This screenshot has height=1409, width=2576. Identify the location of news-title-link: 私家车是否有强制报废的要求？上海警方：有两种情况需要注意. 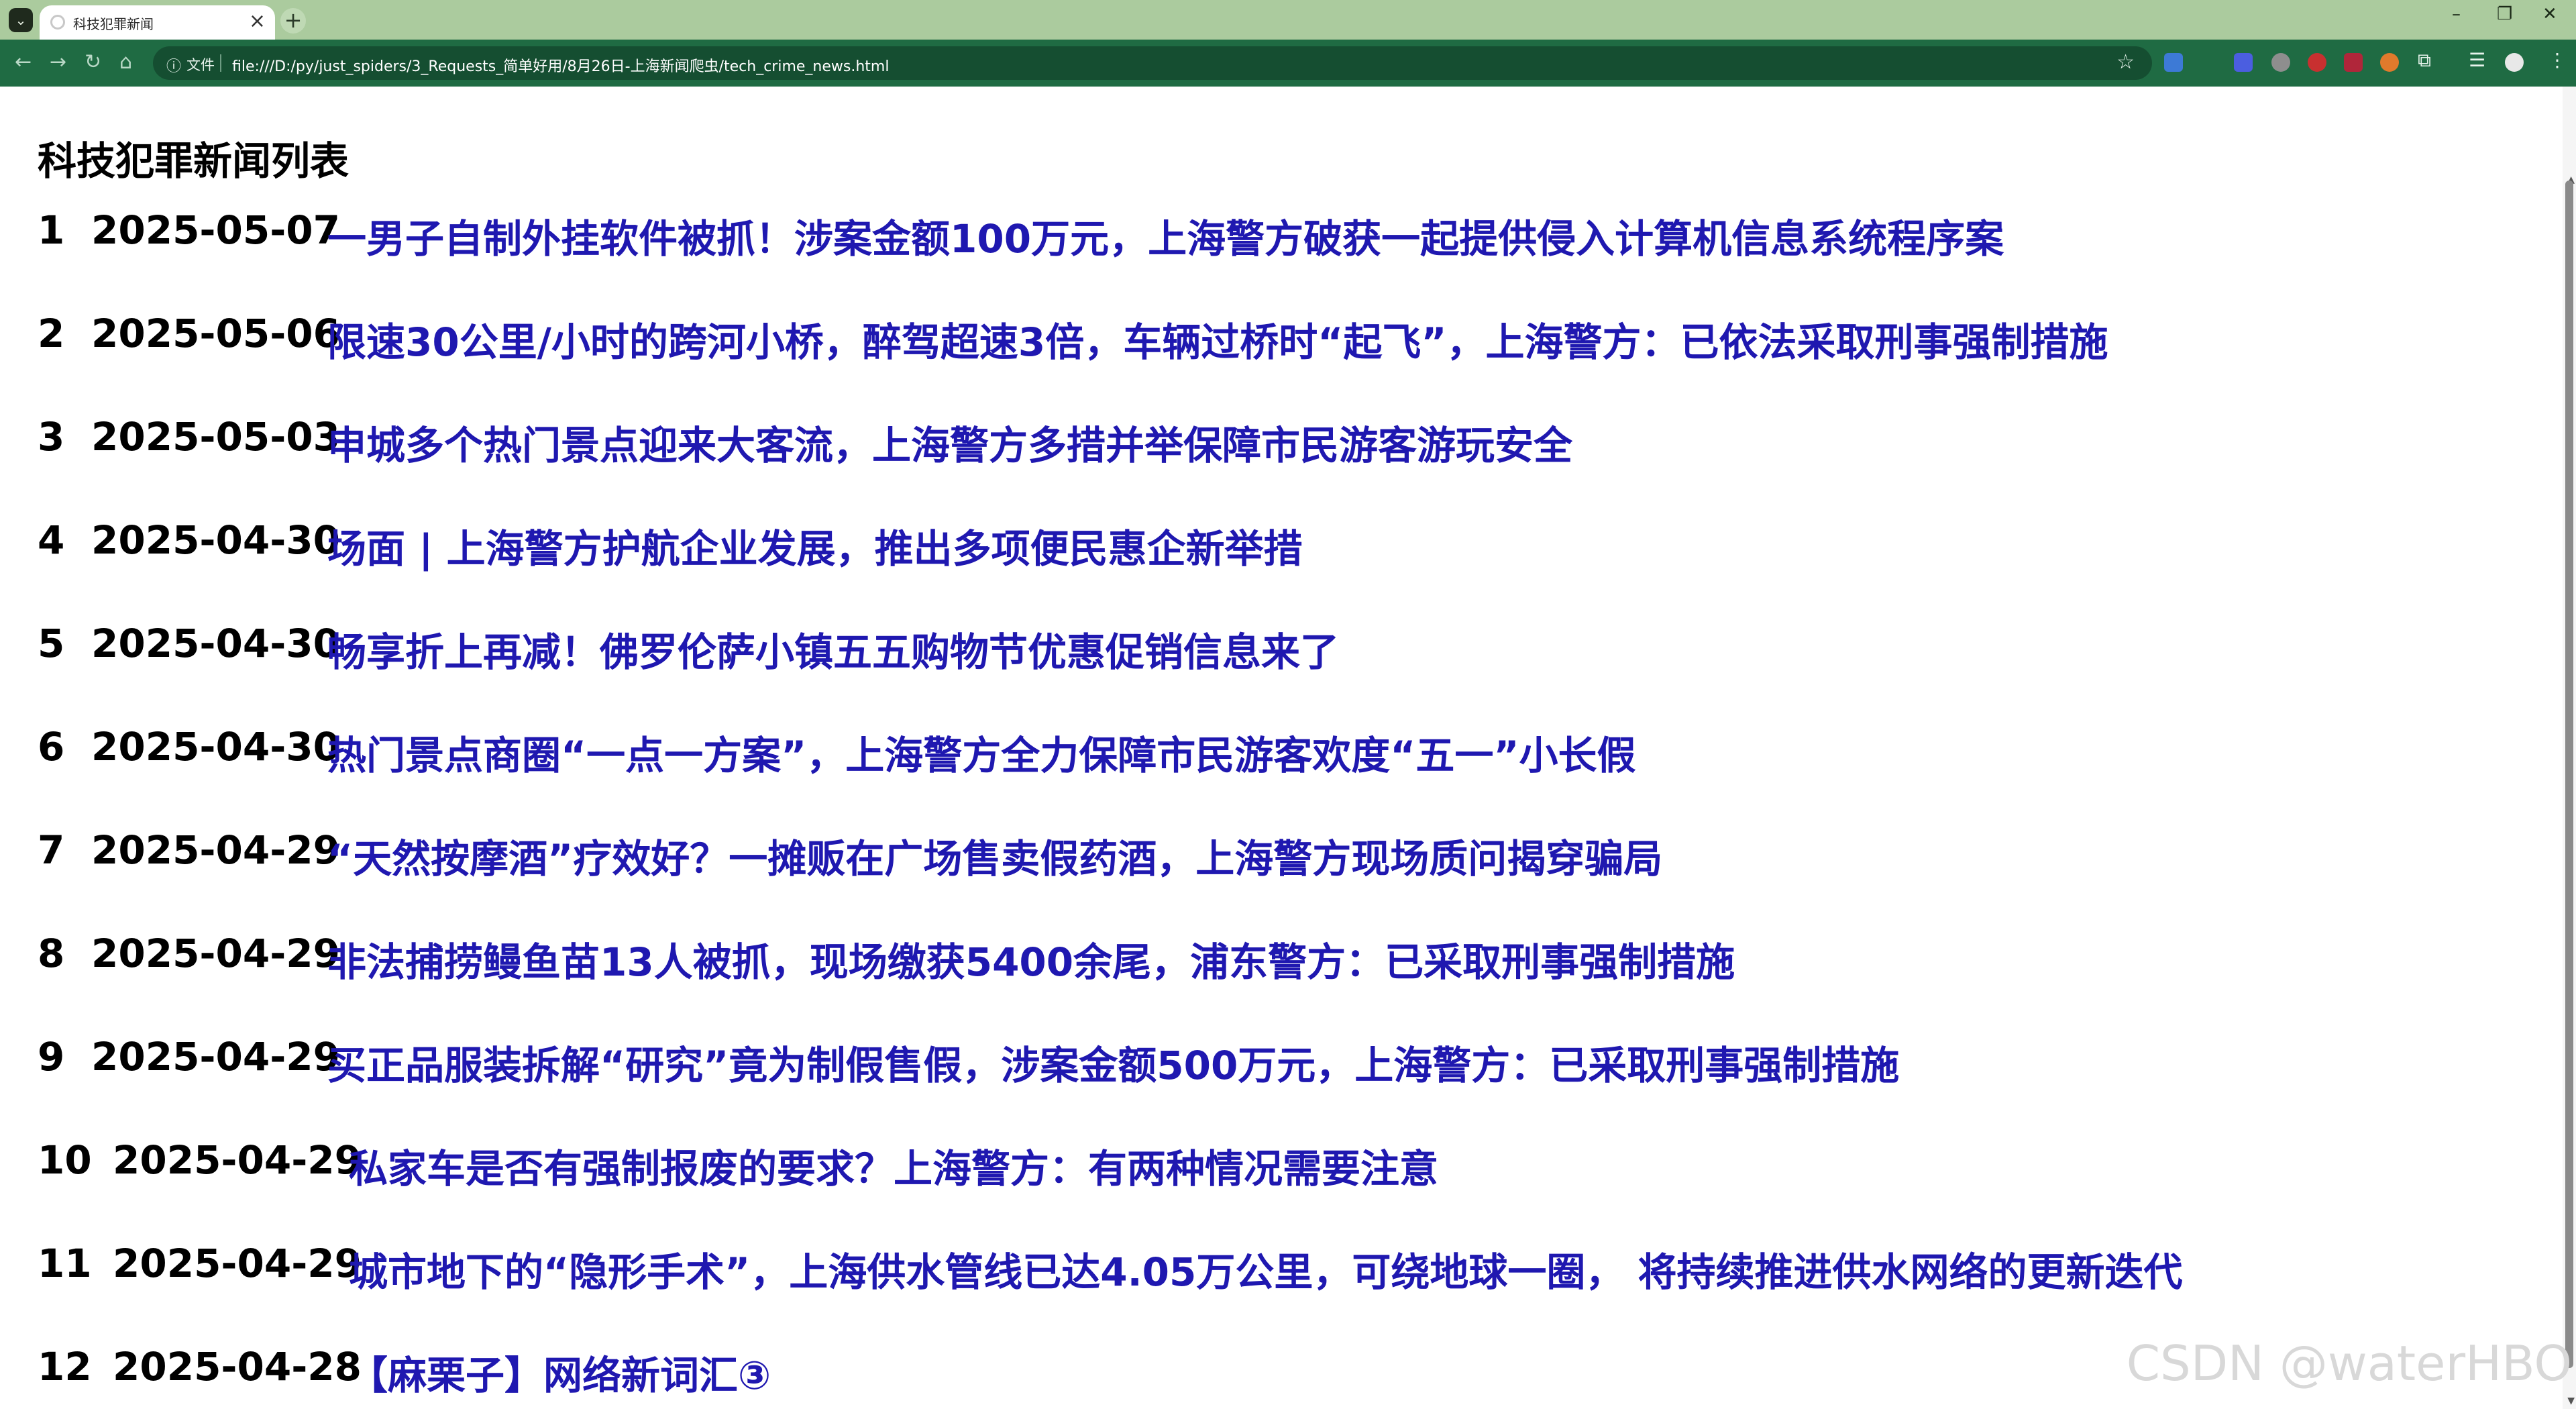
(893, 1165).